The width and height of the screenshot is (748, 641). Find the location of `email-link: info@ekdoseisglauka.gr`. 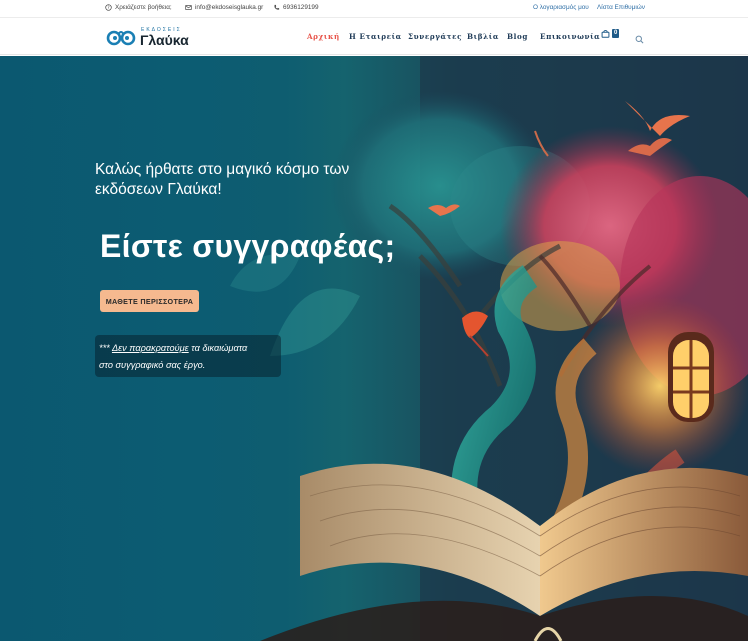

email-link: info@ekdoseisglauka.gr is located at coordinates (224, 7).